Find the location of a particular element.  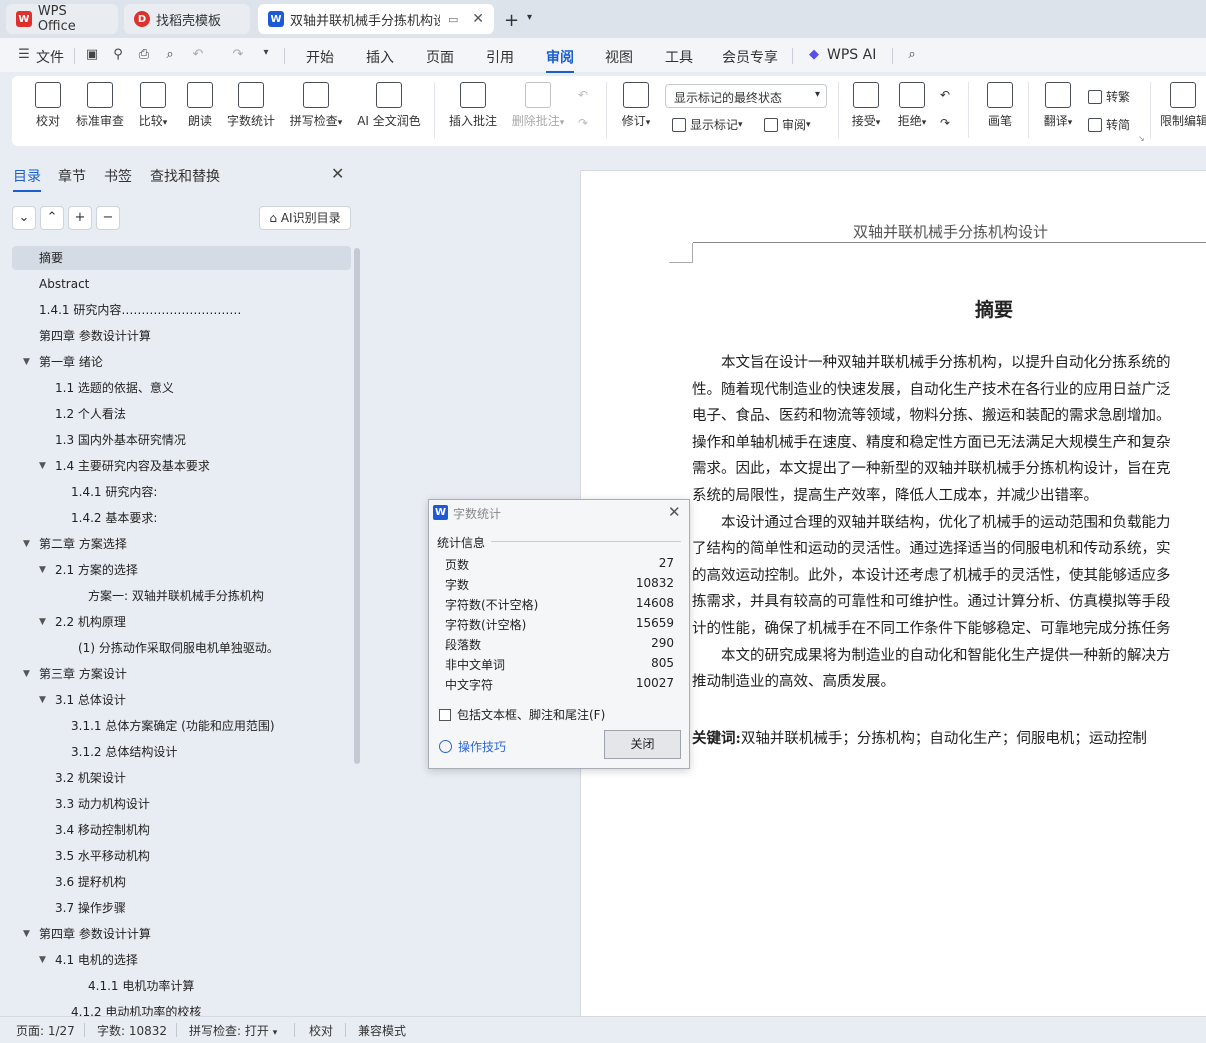

spell-check-button: 拼写检查▾ is located at coordinates (316, 105).